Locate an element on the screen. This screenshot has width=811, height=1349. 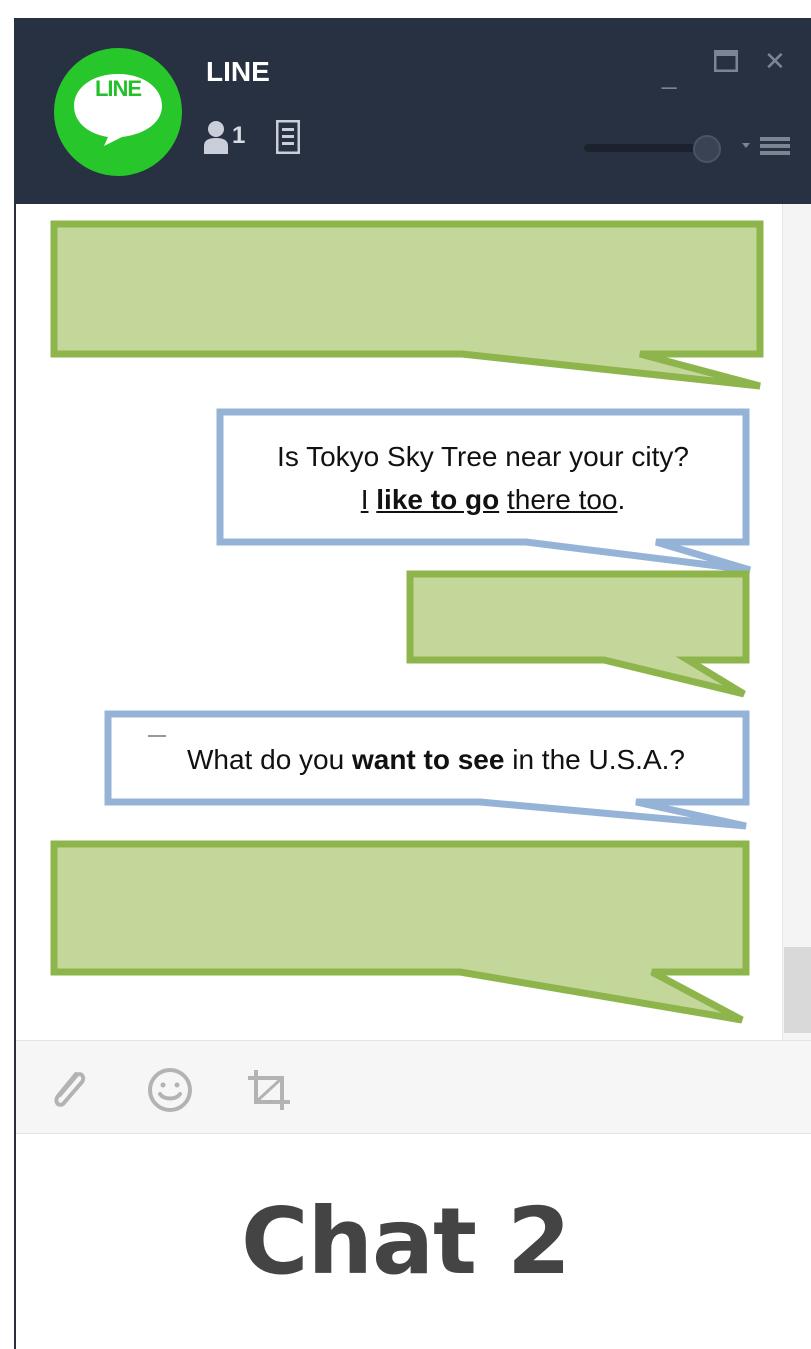
message-word: What do you is located at coordinates (265, 759).